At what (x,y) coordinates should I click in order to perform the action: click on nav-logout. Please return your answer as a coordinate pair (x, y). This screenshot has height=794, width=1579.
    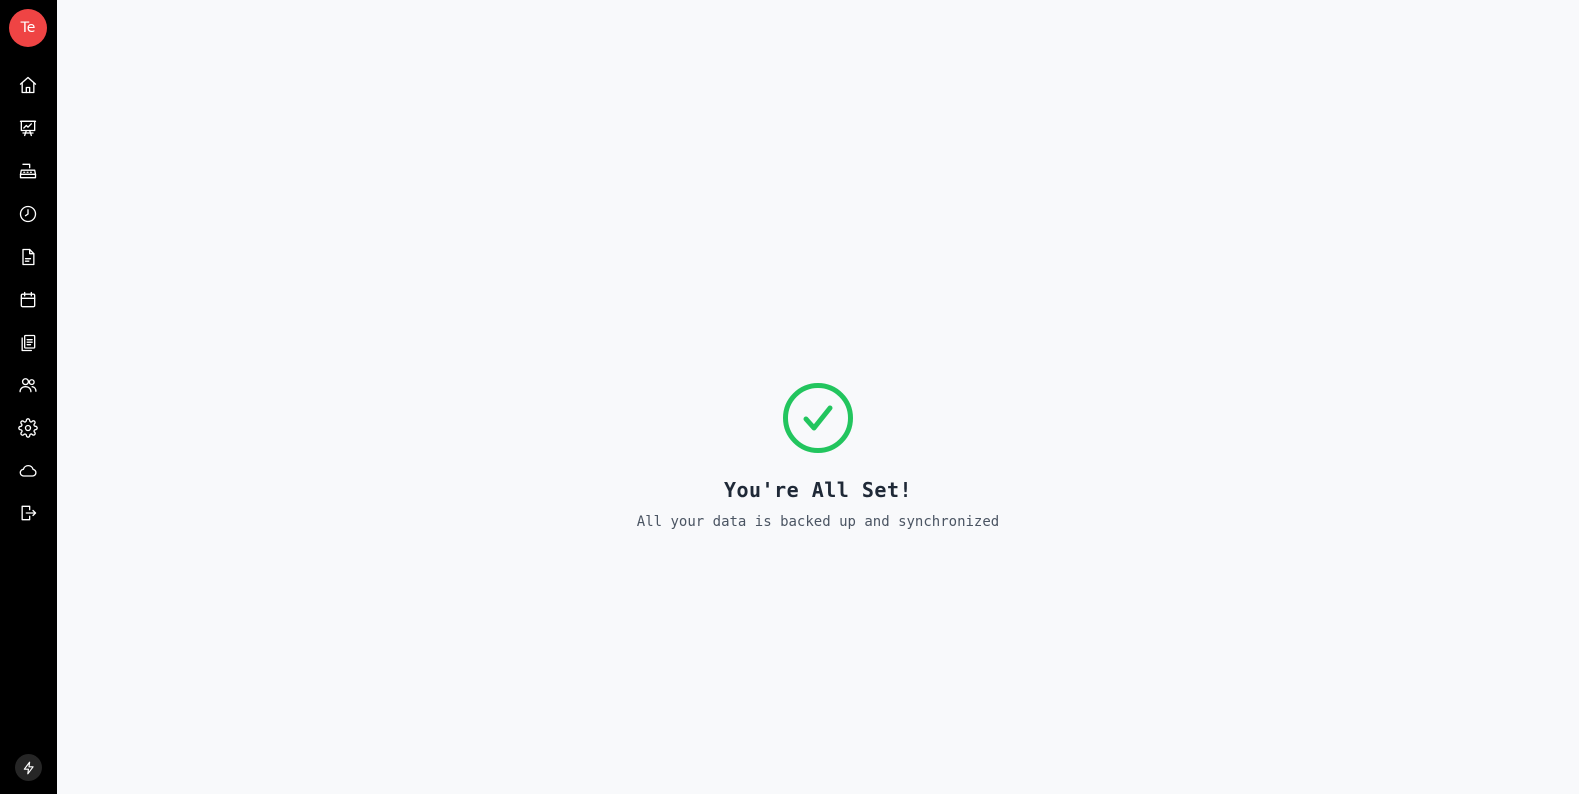
    Looking at the image, I should click on (28, 513).